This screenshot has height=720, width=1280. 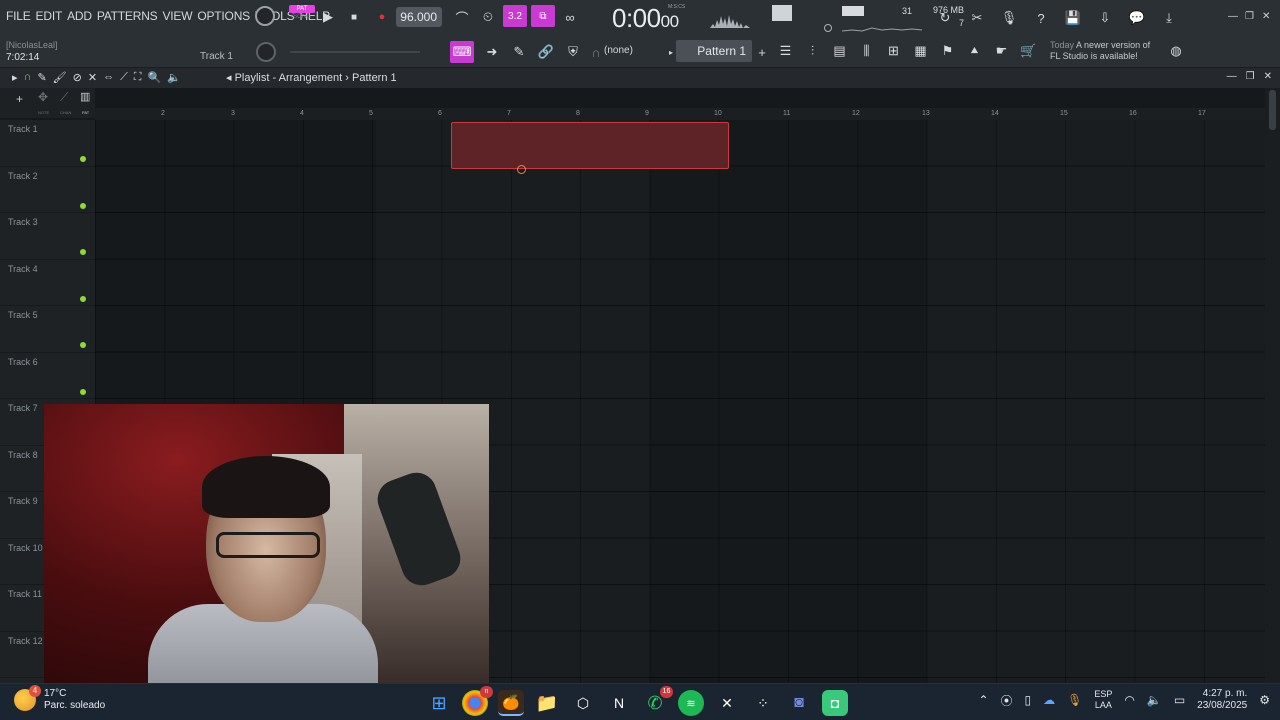 What do you see at coordinates (1001, 50) in the screenshot?
I see `touch-icon: ☛` at bounding box center [1001, 50].